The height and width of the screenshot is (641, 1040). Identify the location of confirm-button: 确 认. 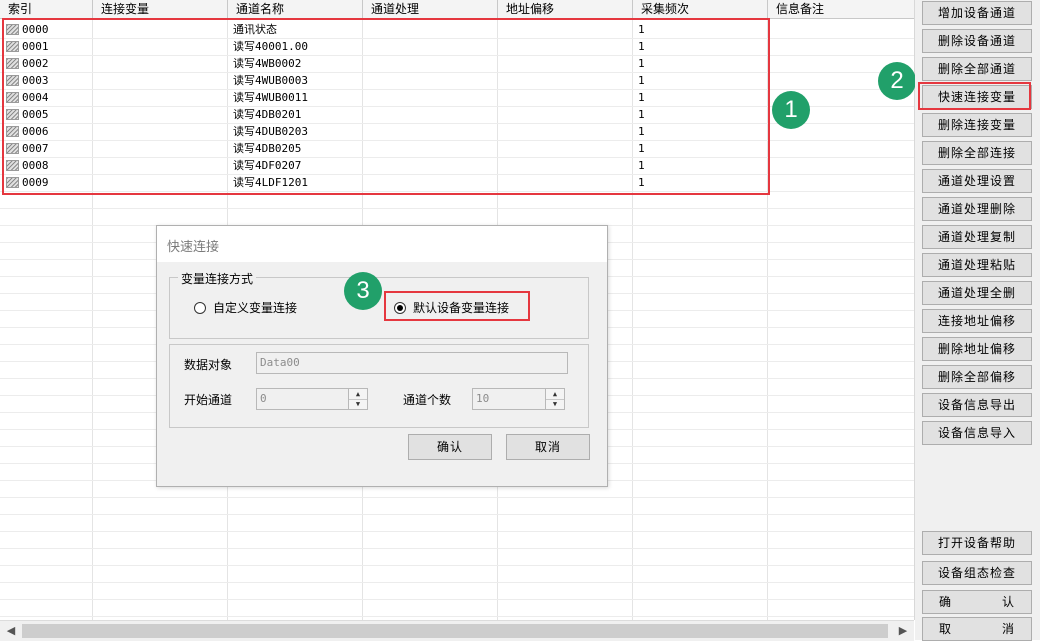
(977, 602).